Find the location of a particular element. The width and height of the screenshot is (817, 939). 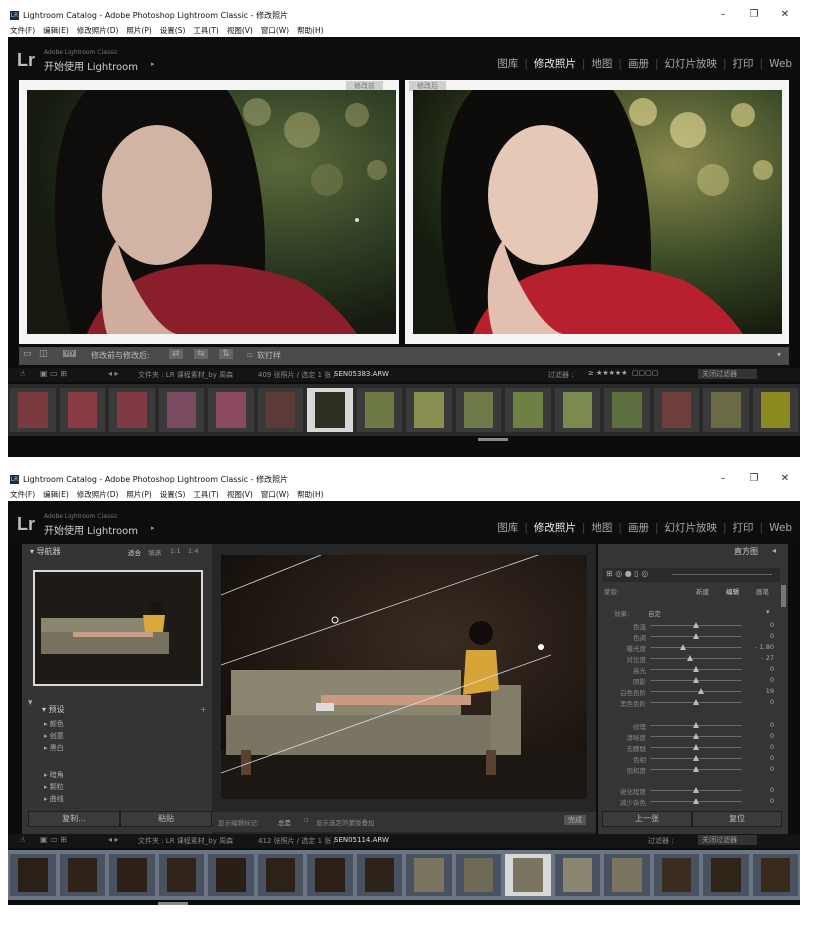

filter-select: 关闭过滤器 is located at coordinates (727, 840).